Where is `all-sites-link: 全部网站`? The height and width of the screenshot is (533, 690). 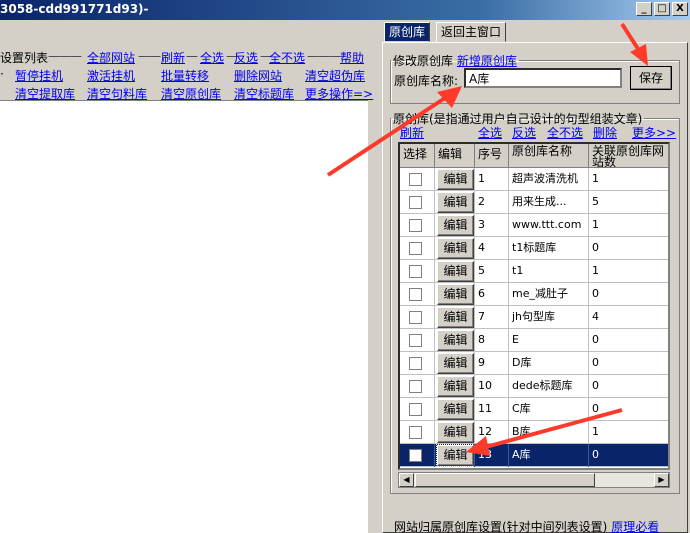
all-sites-link: 全部网站 is located at coordinates (111, 57).